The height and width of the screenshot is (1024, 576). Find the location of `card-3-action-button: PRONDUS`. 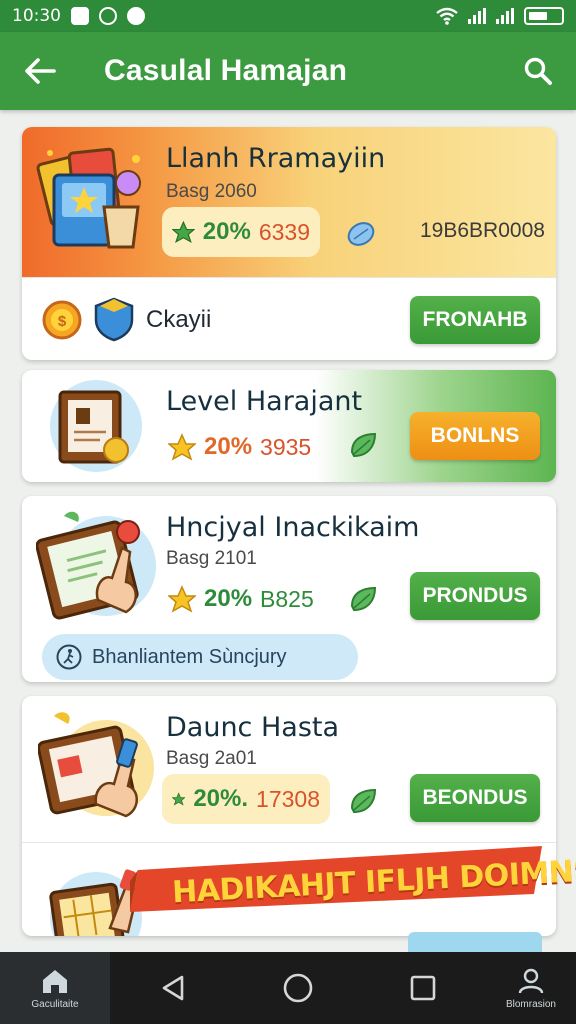

card-3-action-button: PRONDUS is located at coordinates (475, 596).